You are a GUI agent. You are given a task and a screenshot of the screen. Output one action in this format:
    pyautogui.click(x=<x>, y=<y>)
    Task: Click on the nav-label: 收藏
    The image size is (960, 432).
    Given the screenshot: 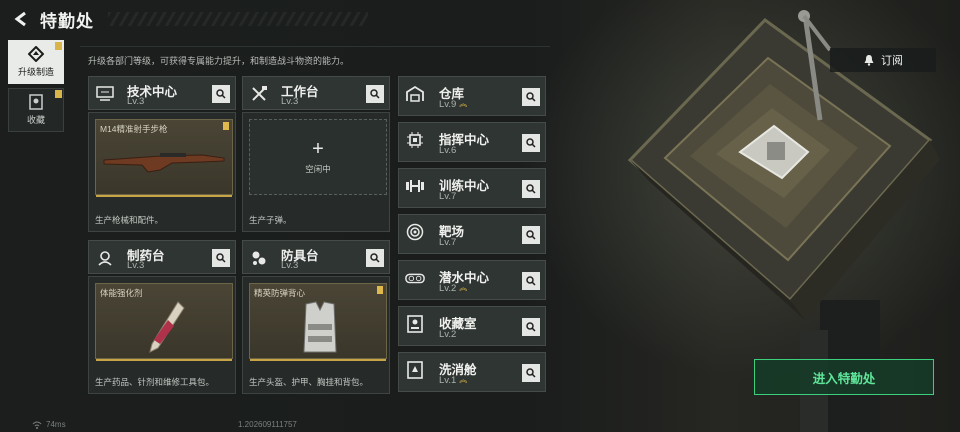 What is the action you would take?
    pyautogui.click(x=35, y=120)
    